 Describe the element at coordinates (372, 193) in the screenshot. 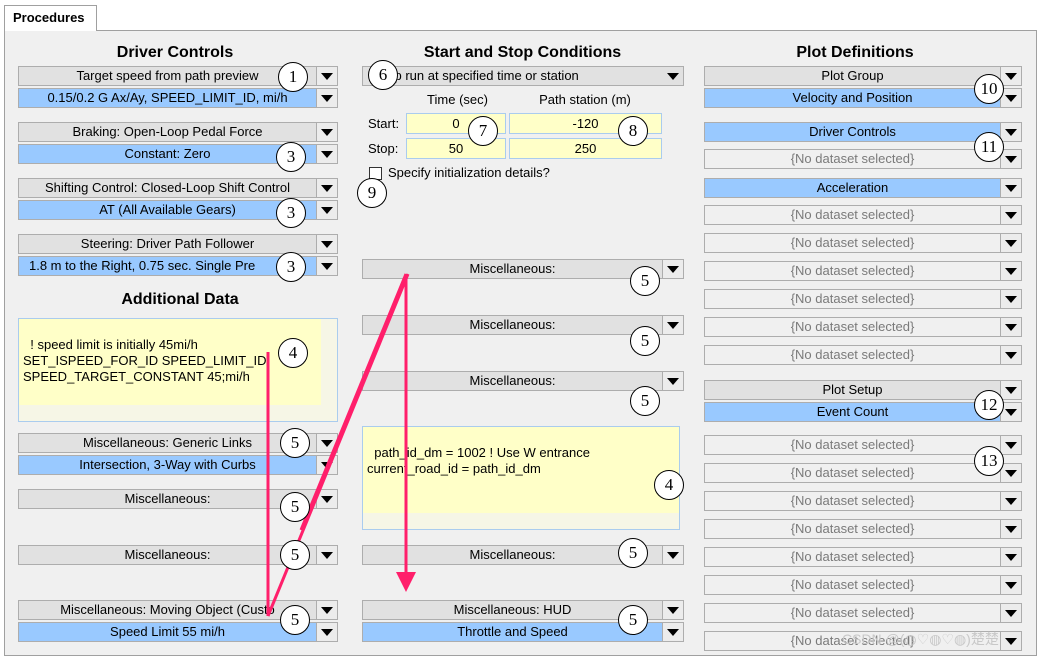

I see `marker-9: 9` at that location.